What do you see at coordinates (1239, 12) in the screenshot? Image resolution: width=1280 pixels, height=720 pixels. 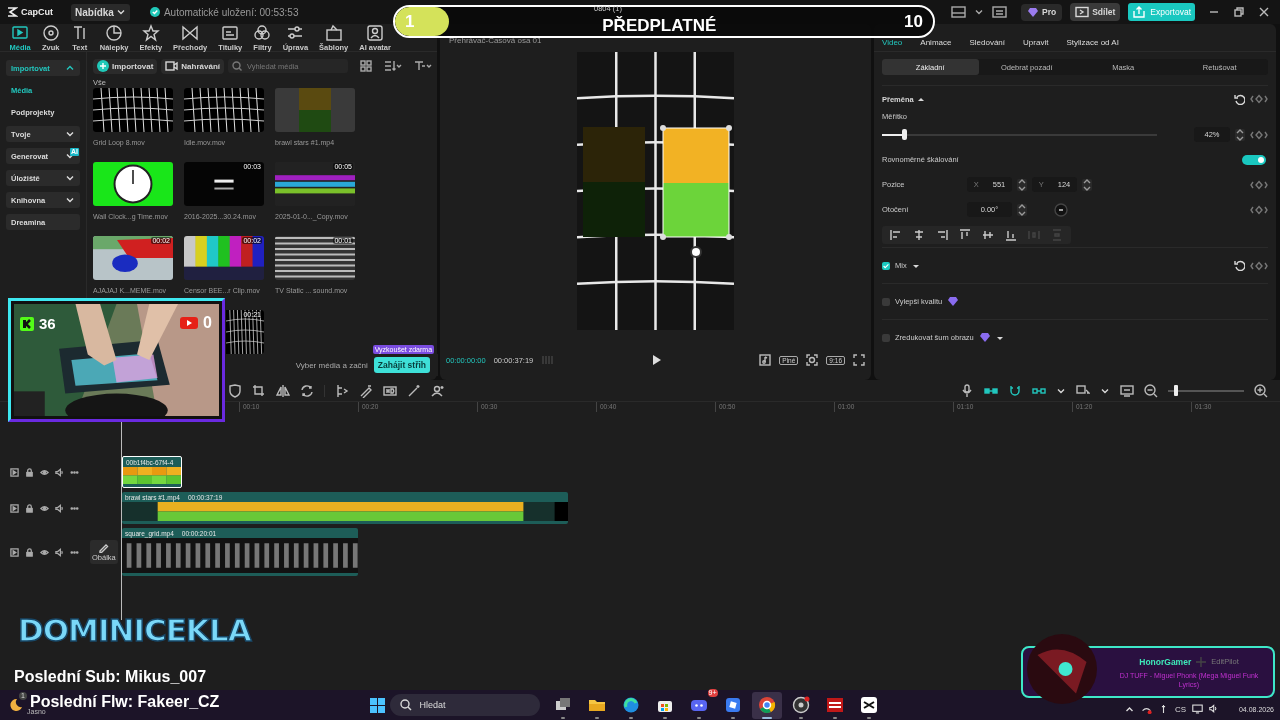 I see `restore-icon` at bounding box center [1239, 12].